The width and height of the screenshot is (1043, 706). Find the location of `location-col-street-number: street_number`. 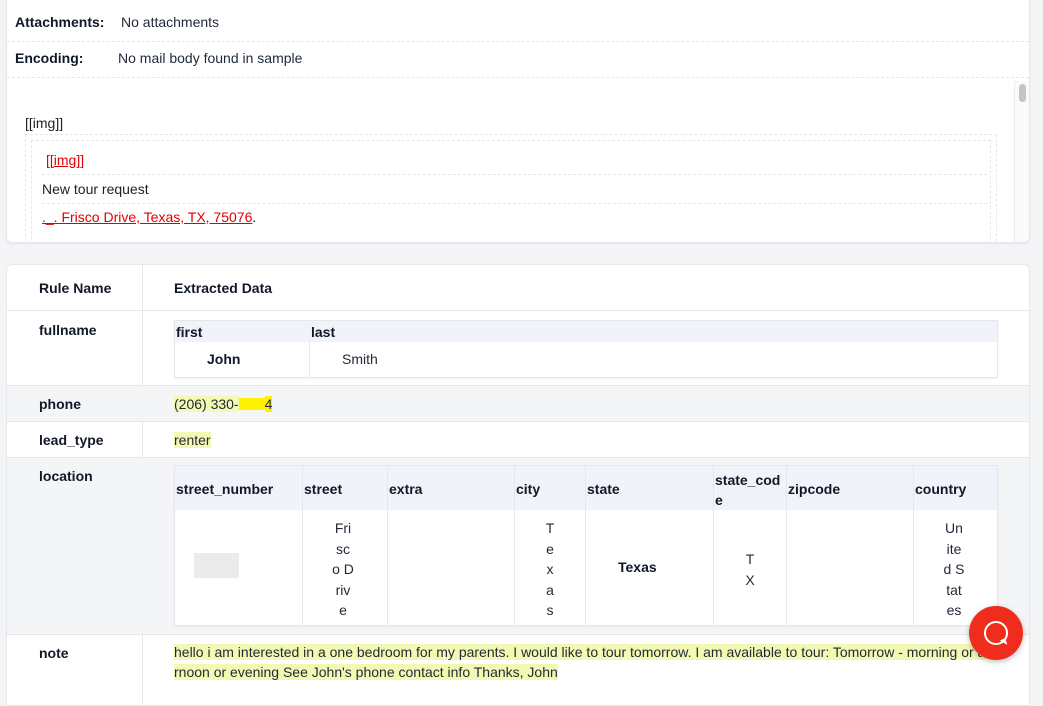

location-col-street-number: street_number is located at coordinates (225, 489).